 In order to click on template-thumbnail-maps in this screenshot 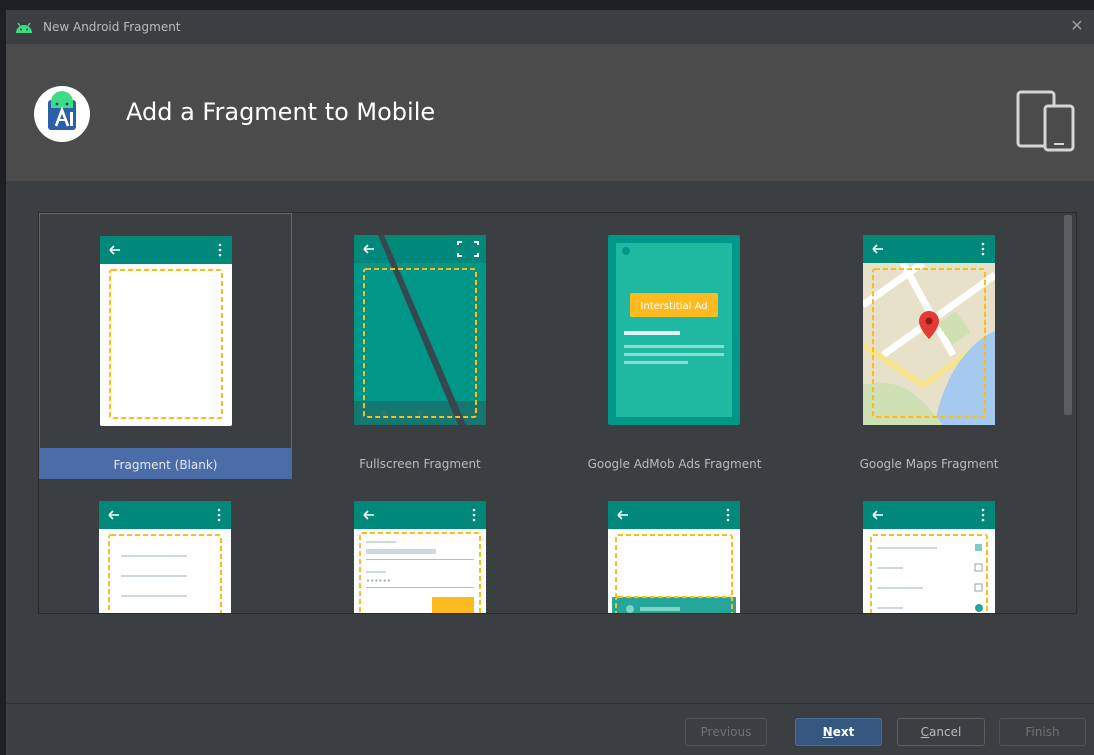, I will do `click(928, 330)`.